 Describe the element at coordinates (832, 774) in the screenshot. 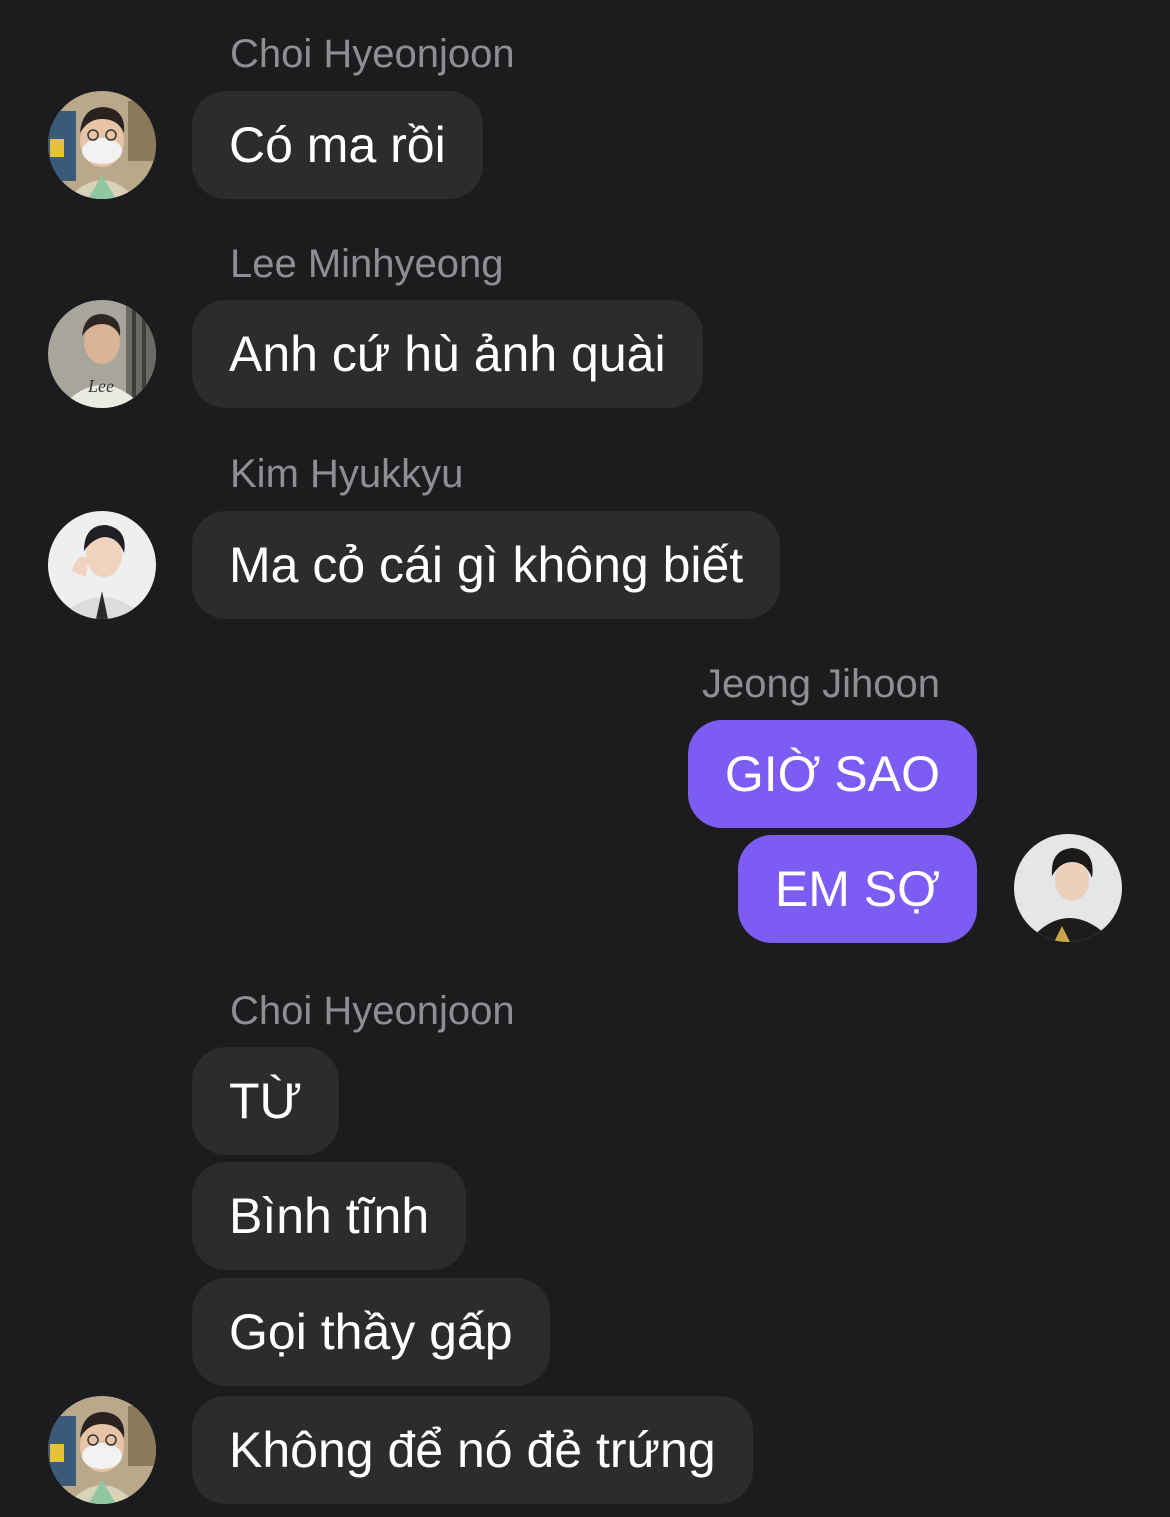

I see `message-bubble-outgoing: GIỜ SAO` at that location.